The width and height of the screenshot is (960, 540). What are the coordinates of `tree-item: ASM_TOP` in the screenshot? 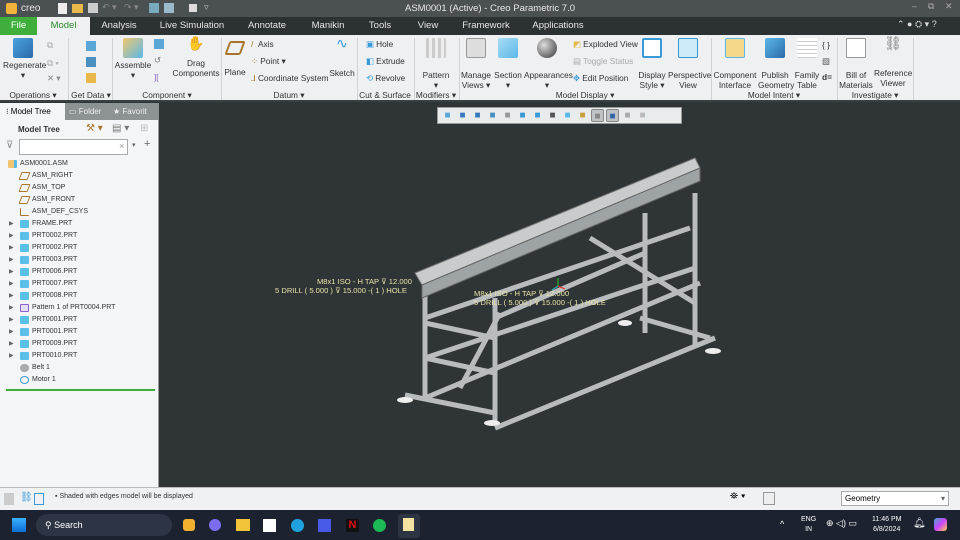 It's located at (77, 188).